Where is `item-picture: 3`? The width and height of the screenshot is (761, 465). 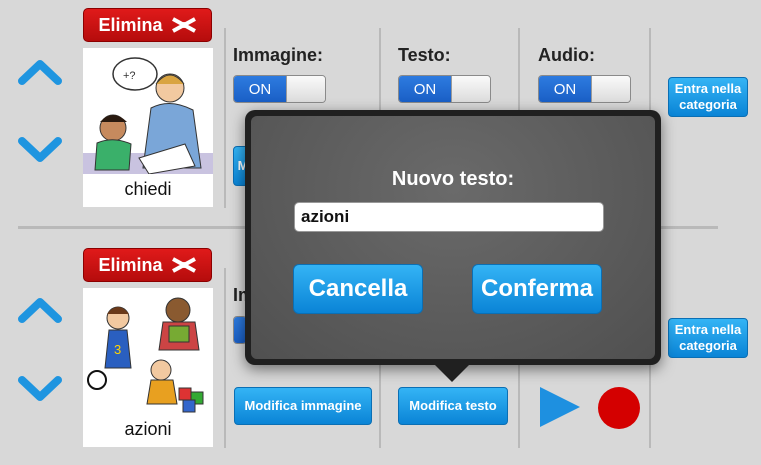
item-picture: 3 is located at coordinates (148, 351).